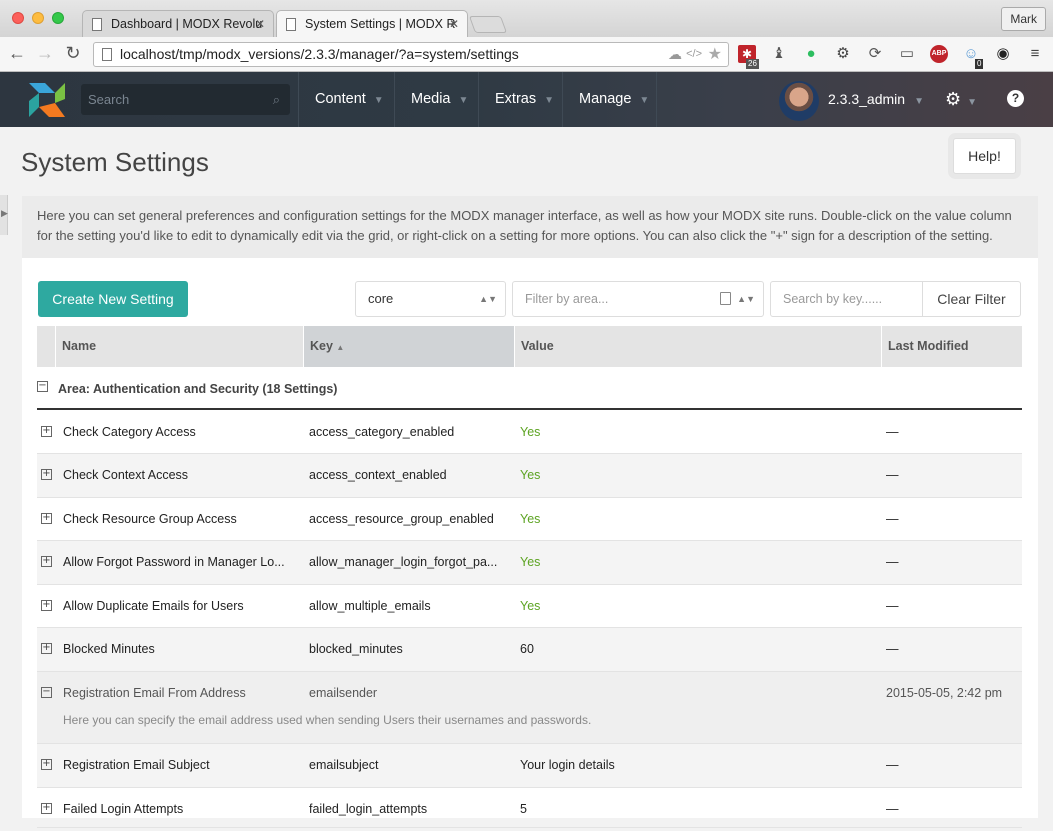 This screenshot has width=1053, height=831. What do you see at coordinates (697, 346) in the screenshot?
I see `column-value: Value` at bounding box center [697, 346].